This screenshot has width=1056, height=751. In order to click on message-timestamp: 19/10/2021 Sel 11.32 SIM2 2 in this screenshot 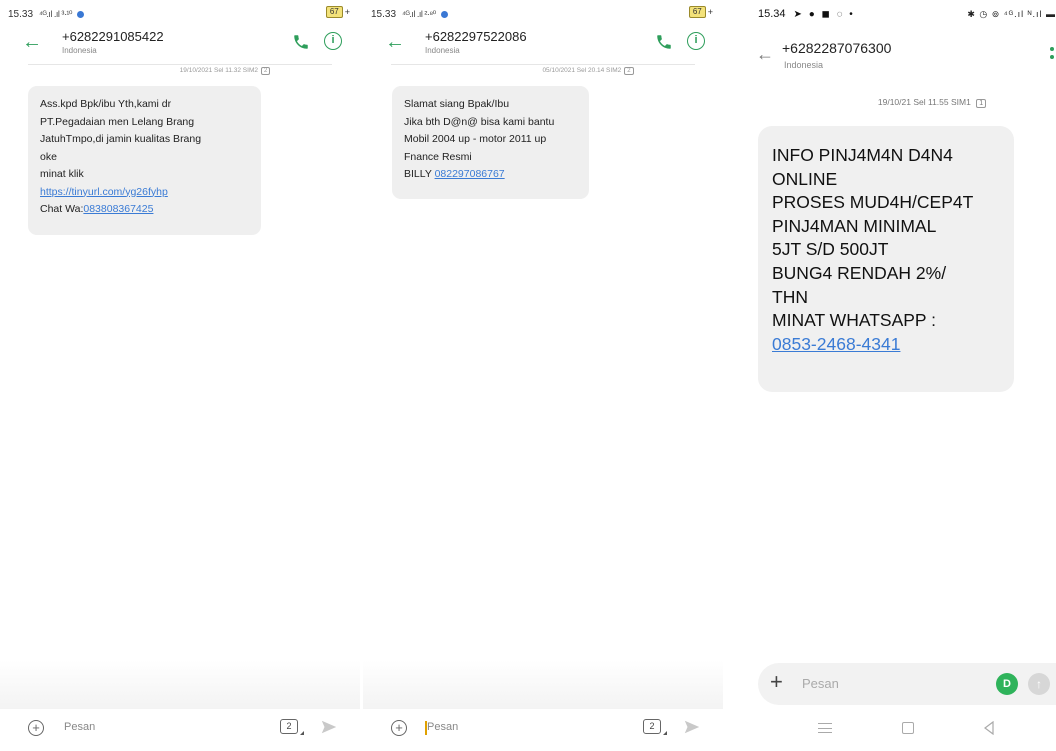, I will do `click(180, 71)`.